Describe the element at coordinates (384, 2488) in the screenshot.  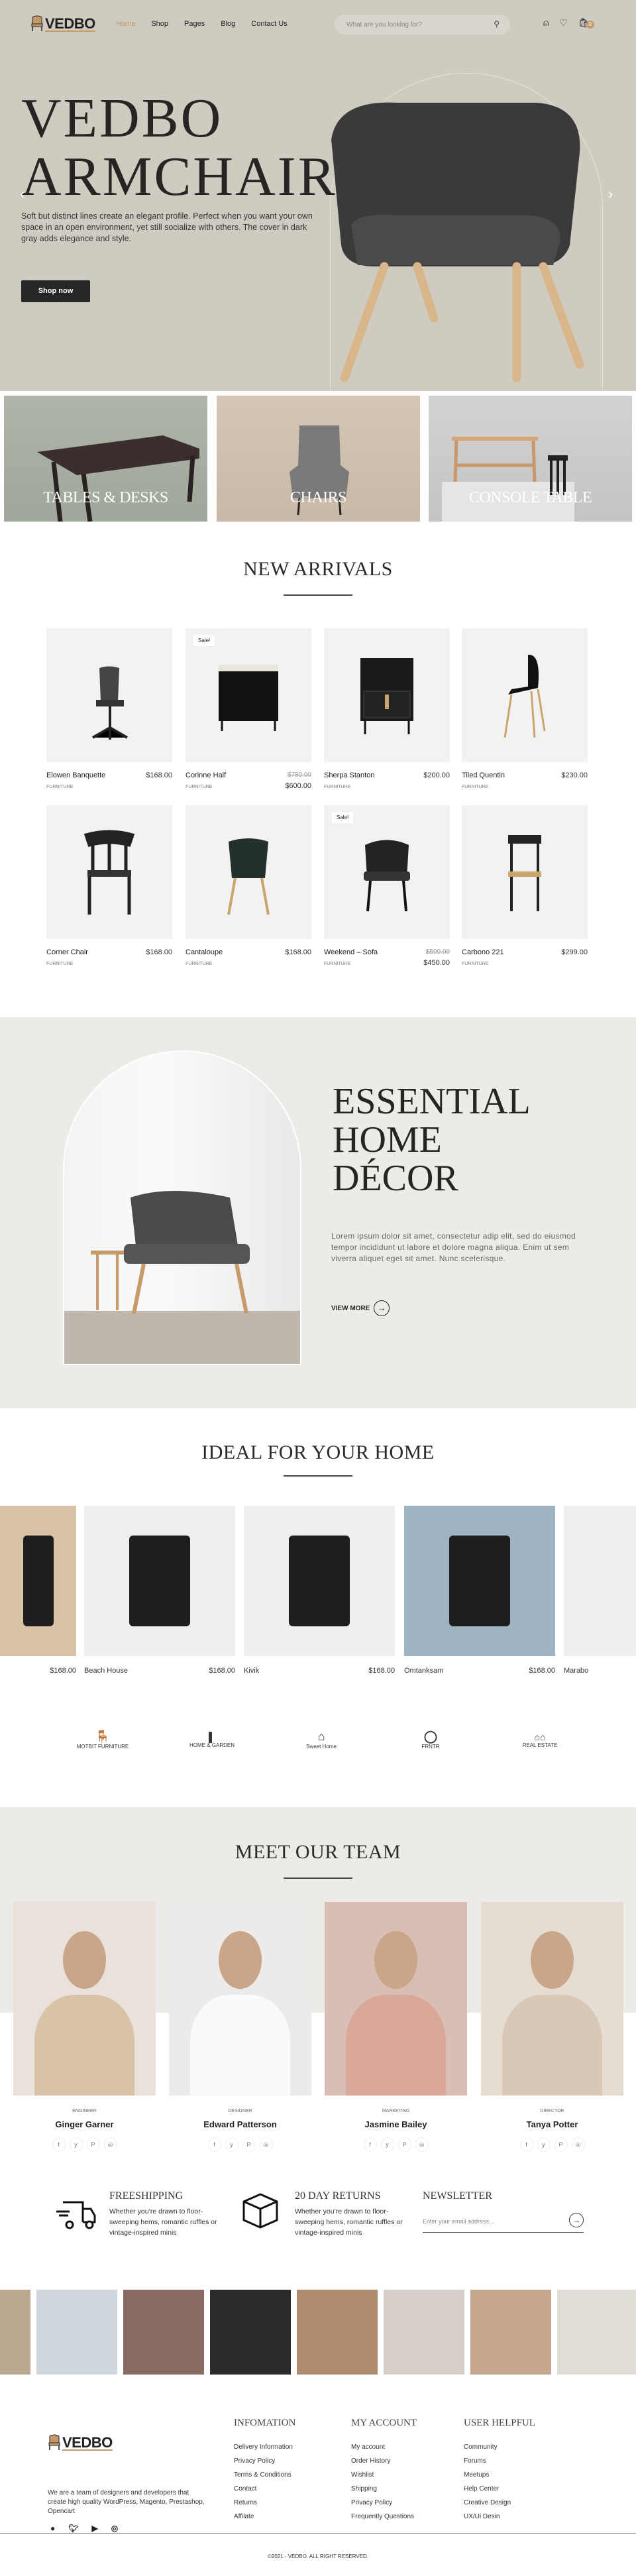
I see `footer-link: Shipping` at that location.